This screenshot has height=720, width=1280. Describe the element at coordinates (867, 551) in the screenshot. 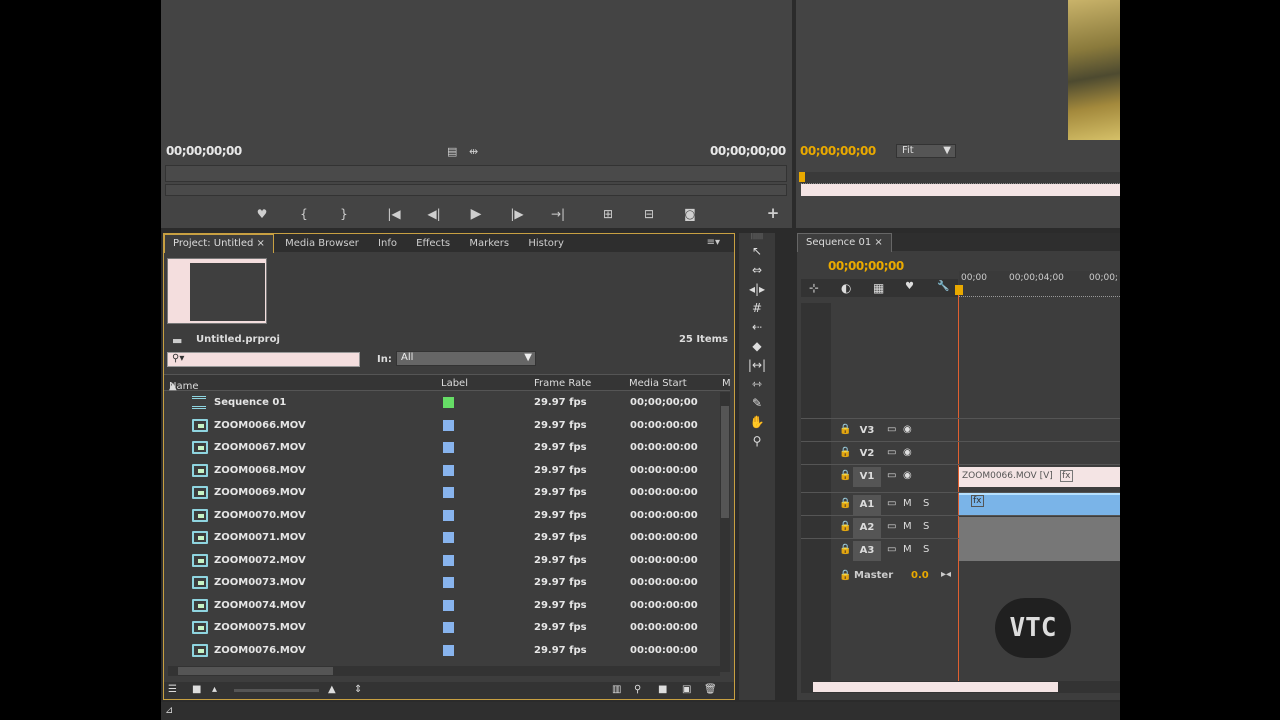

I see `track-label: A3` at that location.